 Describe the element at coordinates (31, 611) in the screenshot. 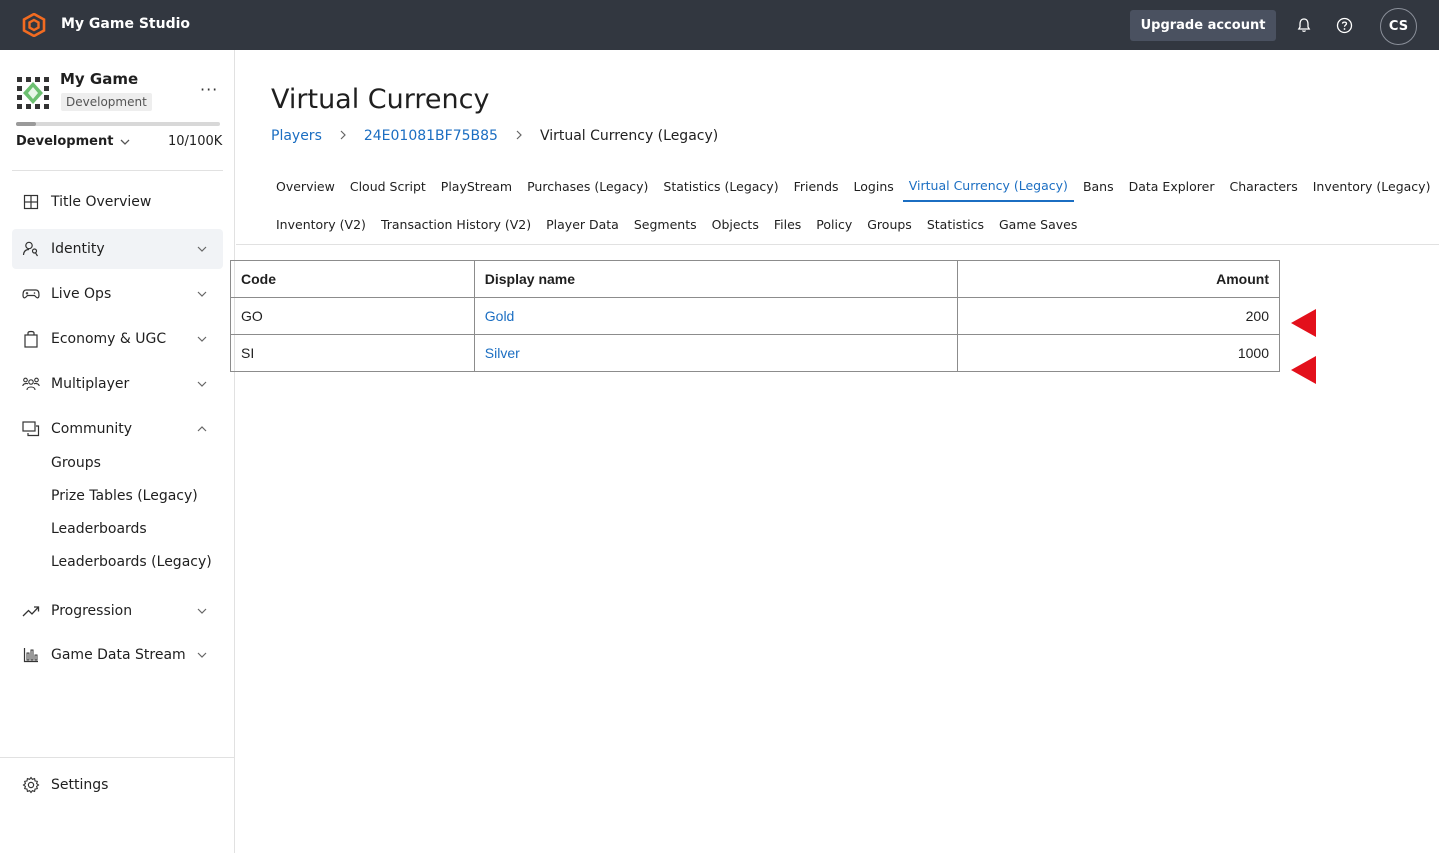

I see `trend-up-icon` at that location.